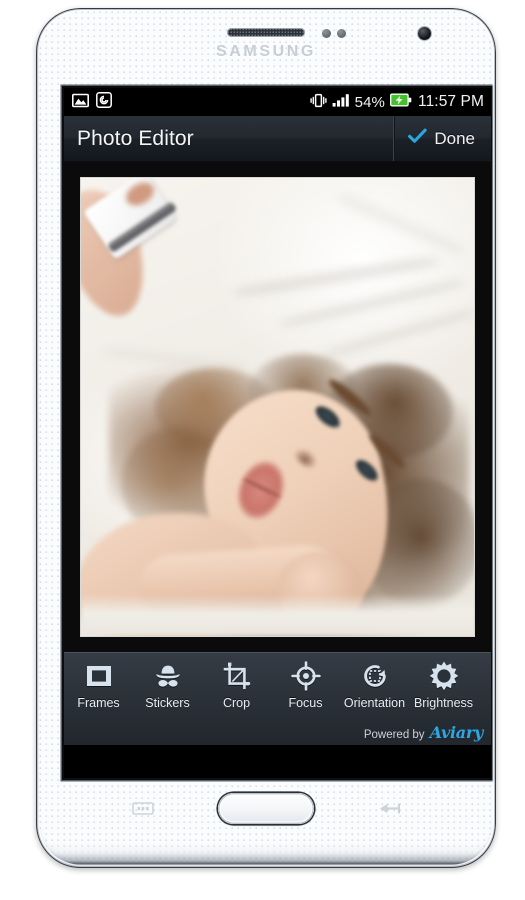  What do you see at coordinates (236, 703) in the screenshot?
I see `tool-label: Crop` at bounding box center [236, 703].